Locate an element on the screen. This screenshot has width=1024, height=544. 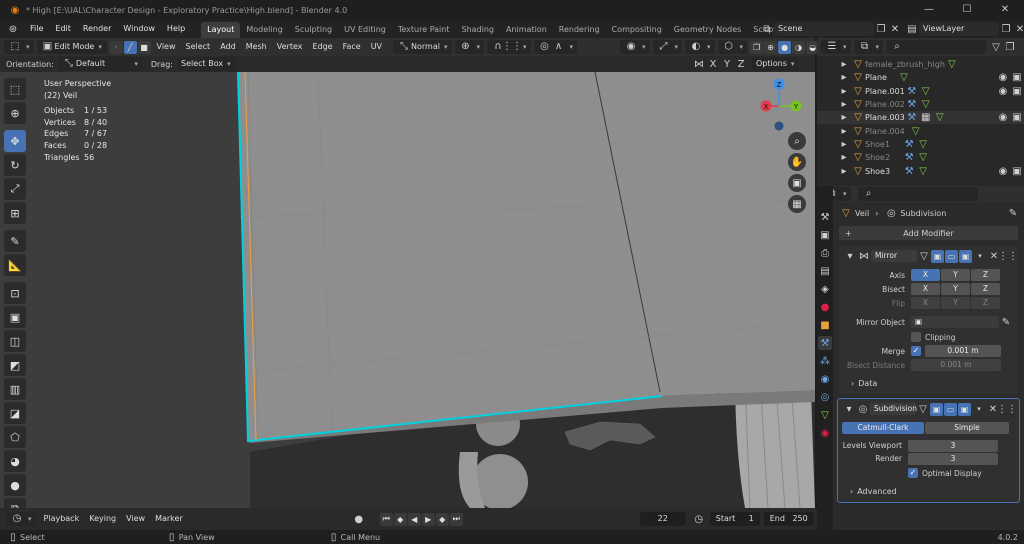
extrude-tool: ▣ is located at coordinates (15, 317).